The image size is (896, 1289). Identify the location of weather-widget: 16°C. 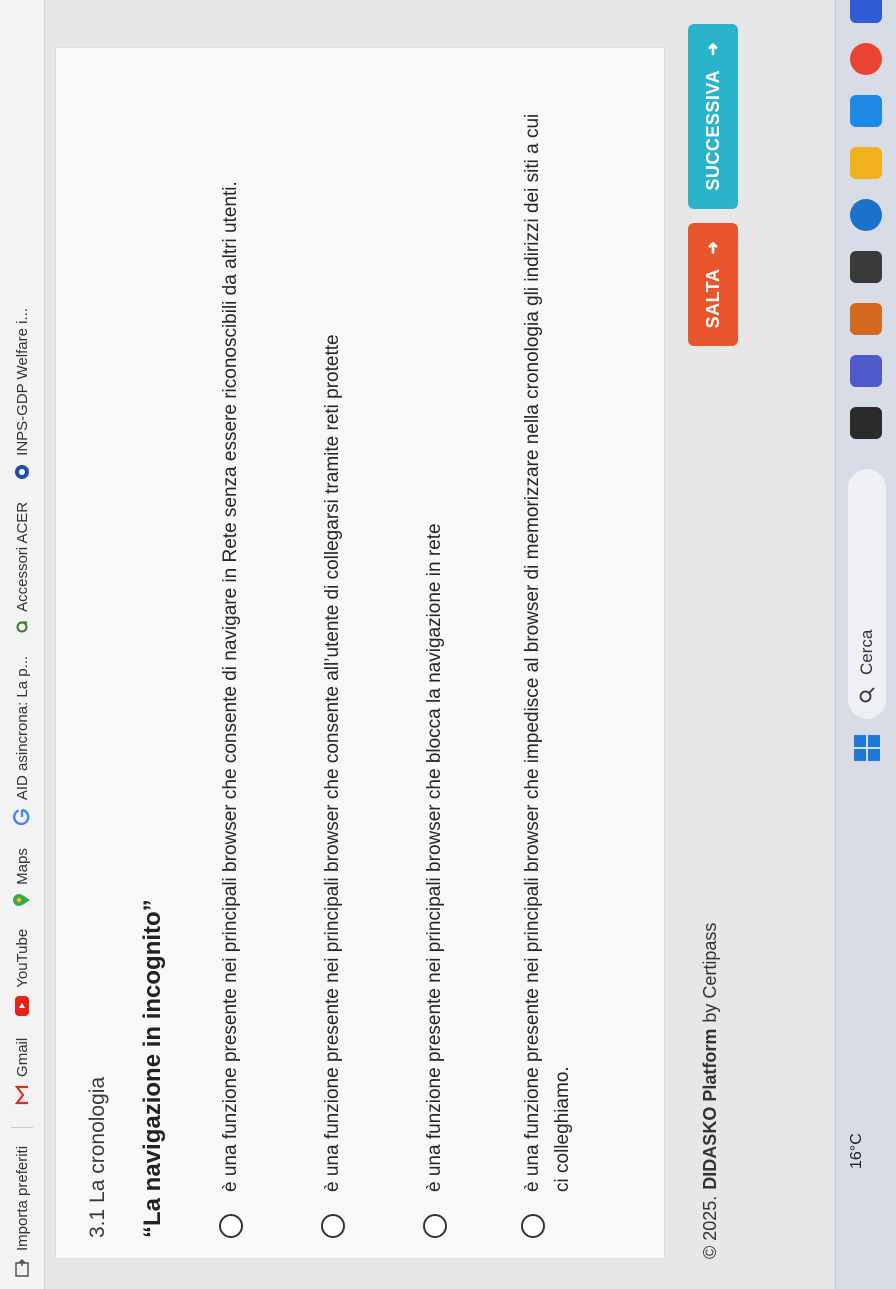
(857, 1151).